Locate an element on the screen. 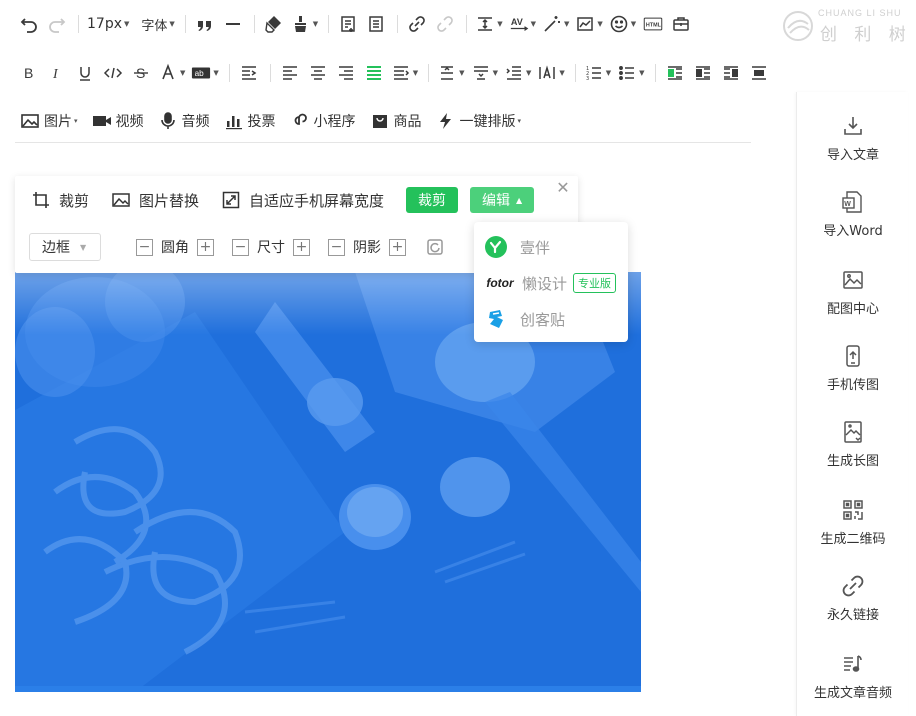 The image size is (916, 716). redo-icon is located at coordinates (57, 24).